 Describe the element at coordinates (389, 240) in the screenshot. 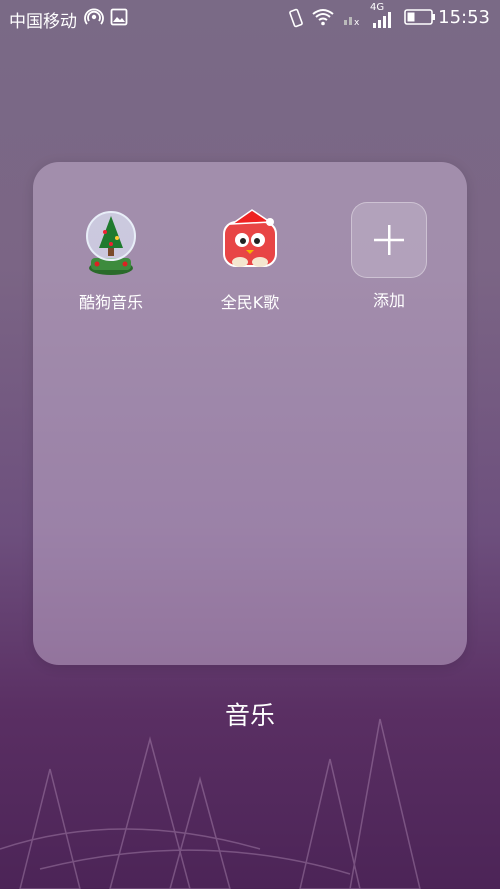

I see `add-icon` at that location.